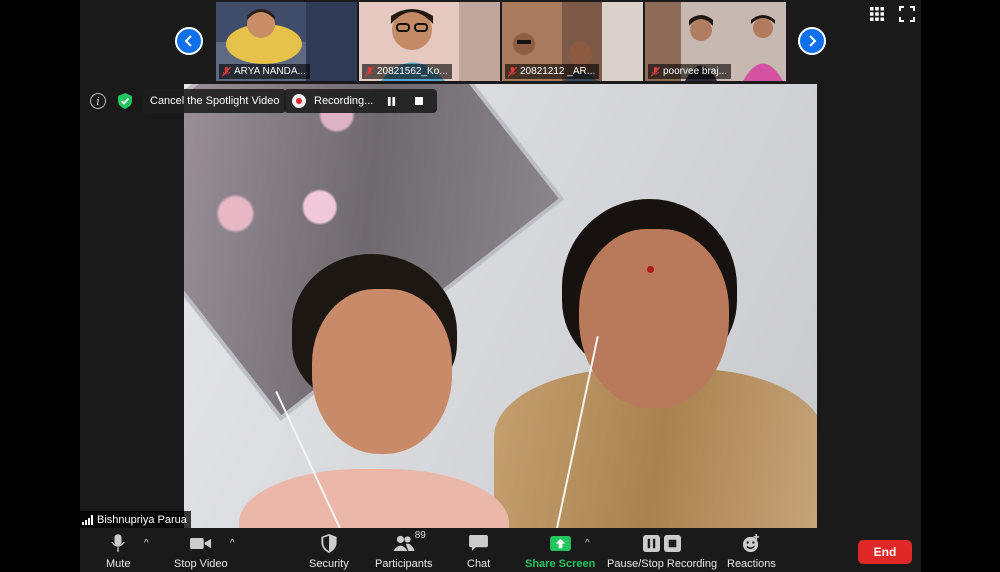  What do you see at coordinates (751, 564) in the screenshot?
I see `reactions-label: Reactions` at bounding box center [751, 564].